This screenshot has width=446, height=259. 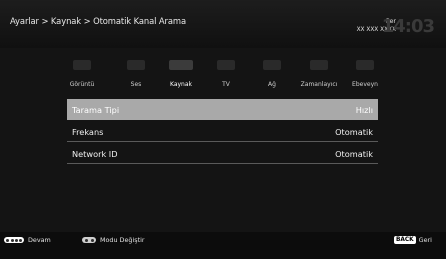 I want to click on tab-label: TV, so click(x=226, y=84).